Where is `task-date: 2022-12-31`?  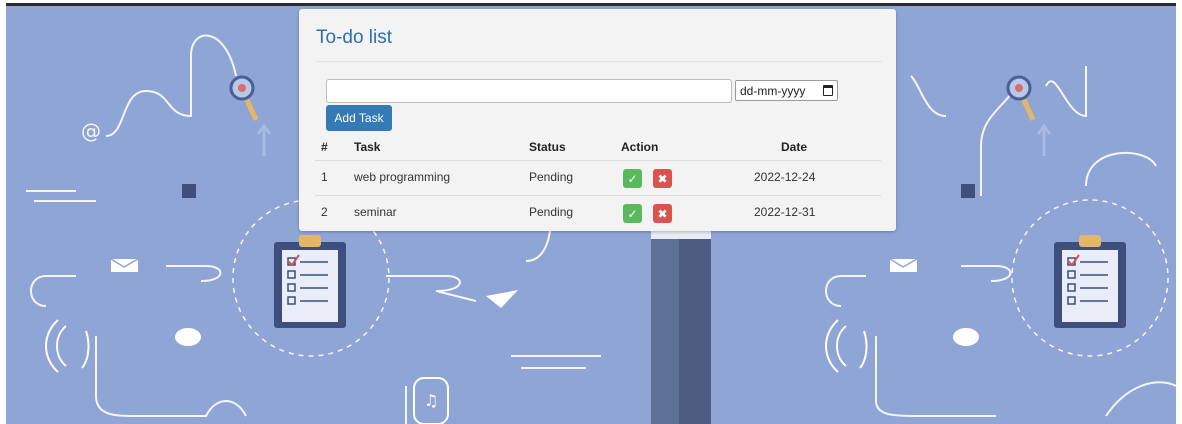 task-date: 2022-12-31 is located at coordinates (785, 212).